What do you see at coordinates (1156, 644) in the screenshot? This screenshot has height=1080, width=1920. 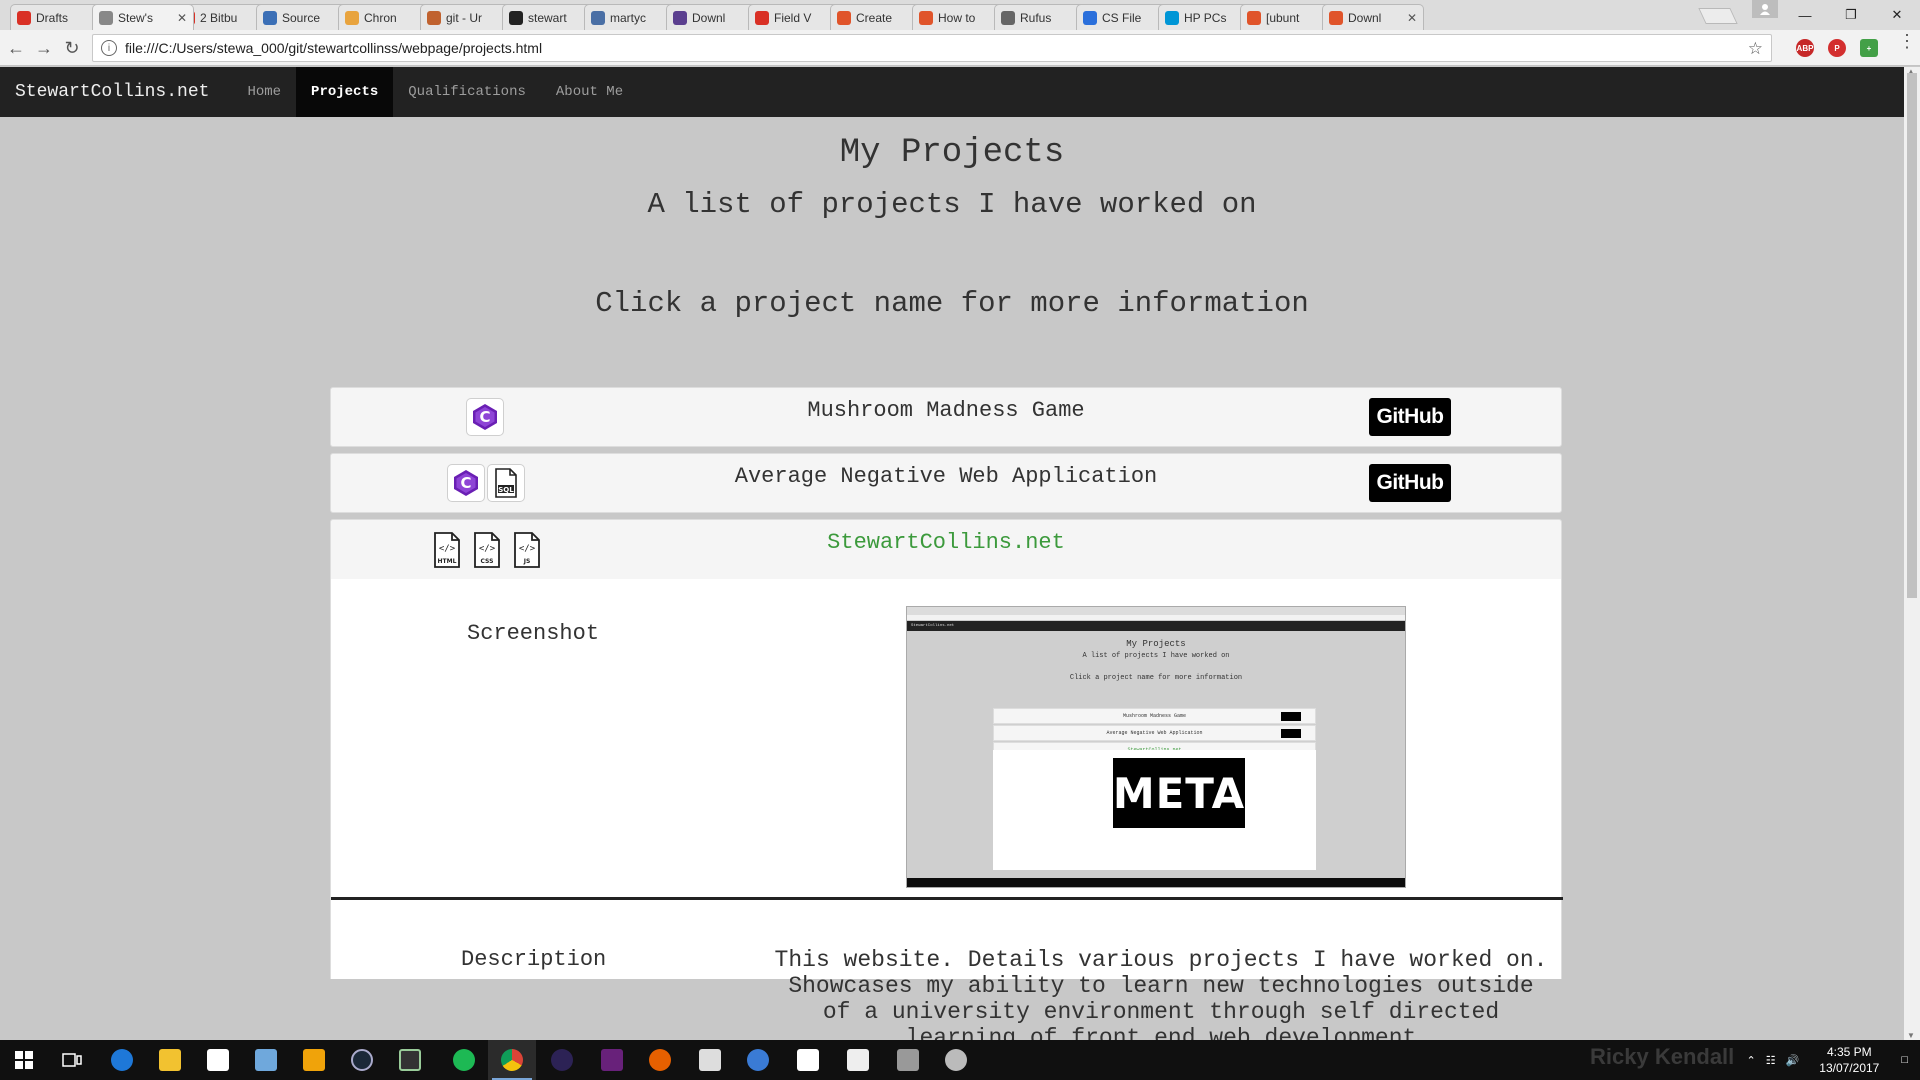 I see `thumb-title: My Projects` at bounding box center [1156, 644].